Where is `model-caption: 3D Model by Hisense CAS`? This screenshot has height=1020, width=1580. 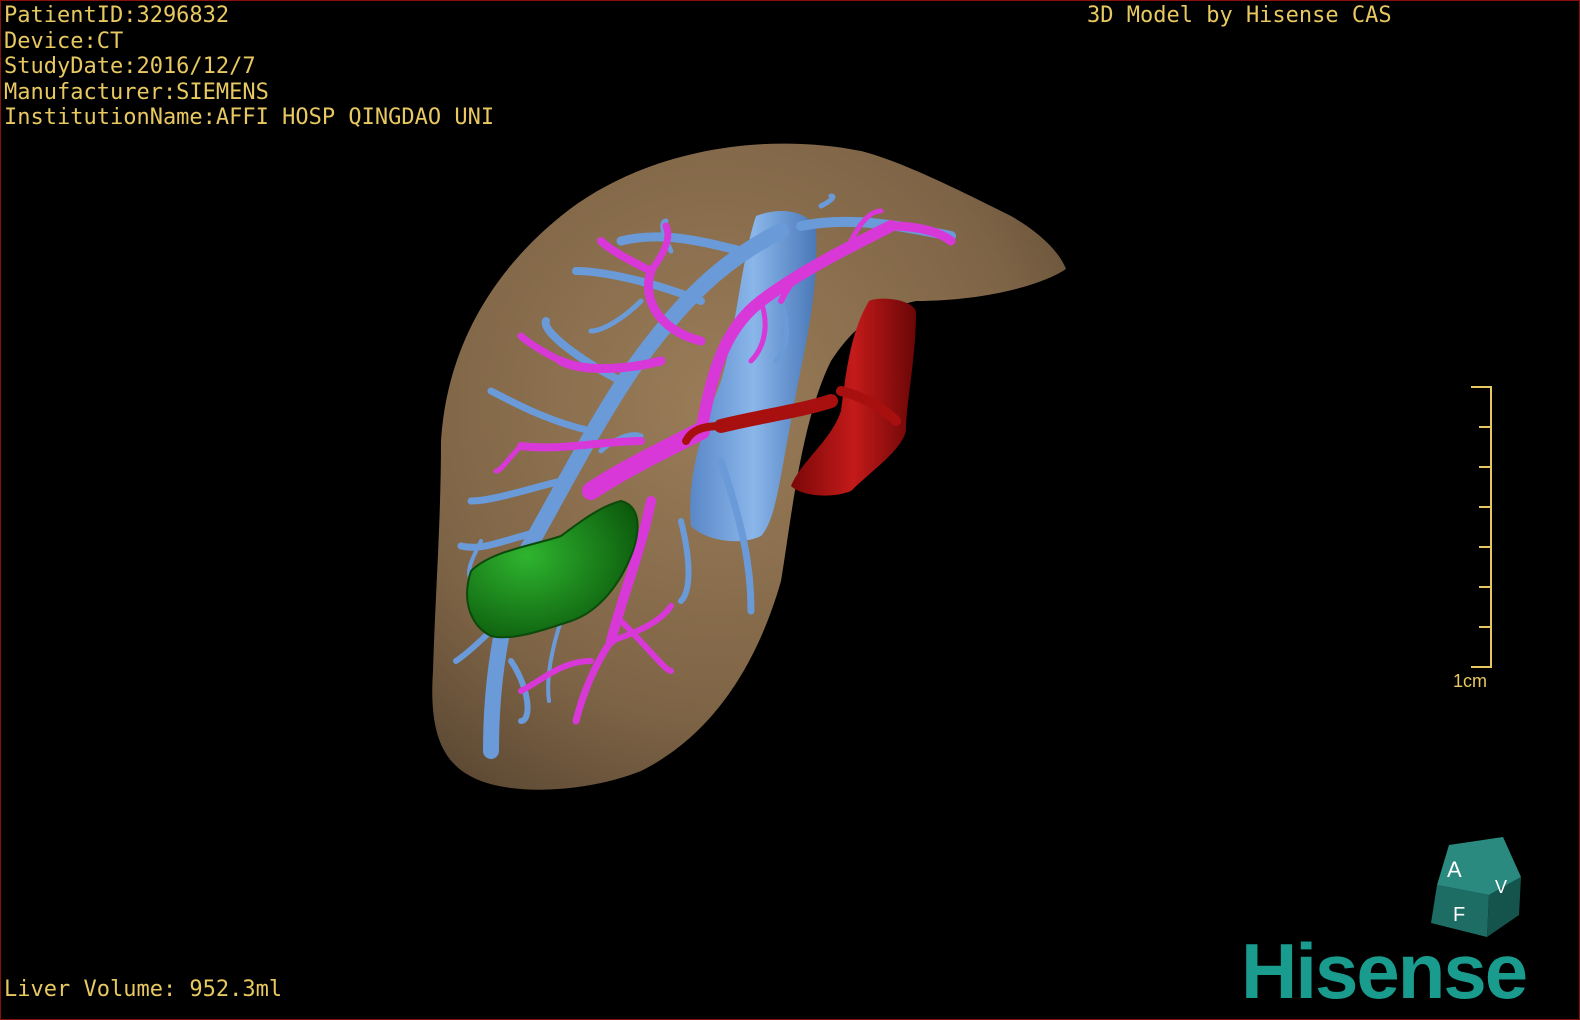
model-caption: 3D Model by Hisense CAS is located at coordinates (1239, 15).